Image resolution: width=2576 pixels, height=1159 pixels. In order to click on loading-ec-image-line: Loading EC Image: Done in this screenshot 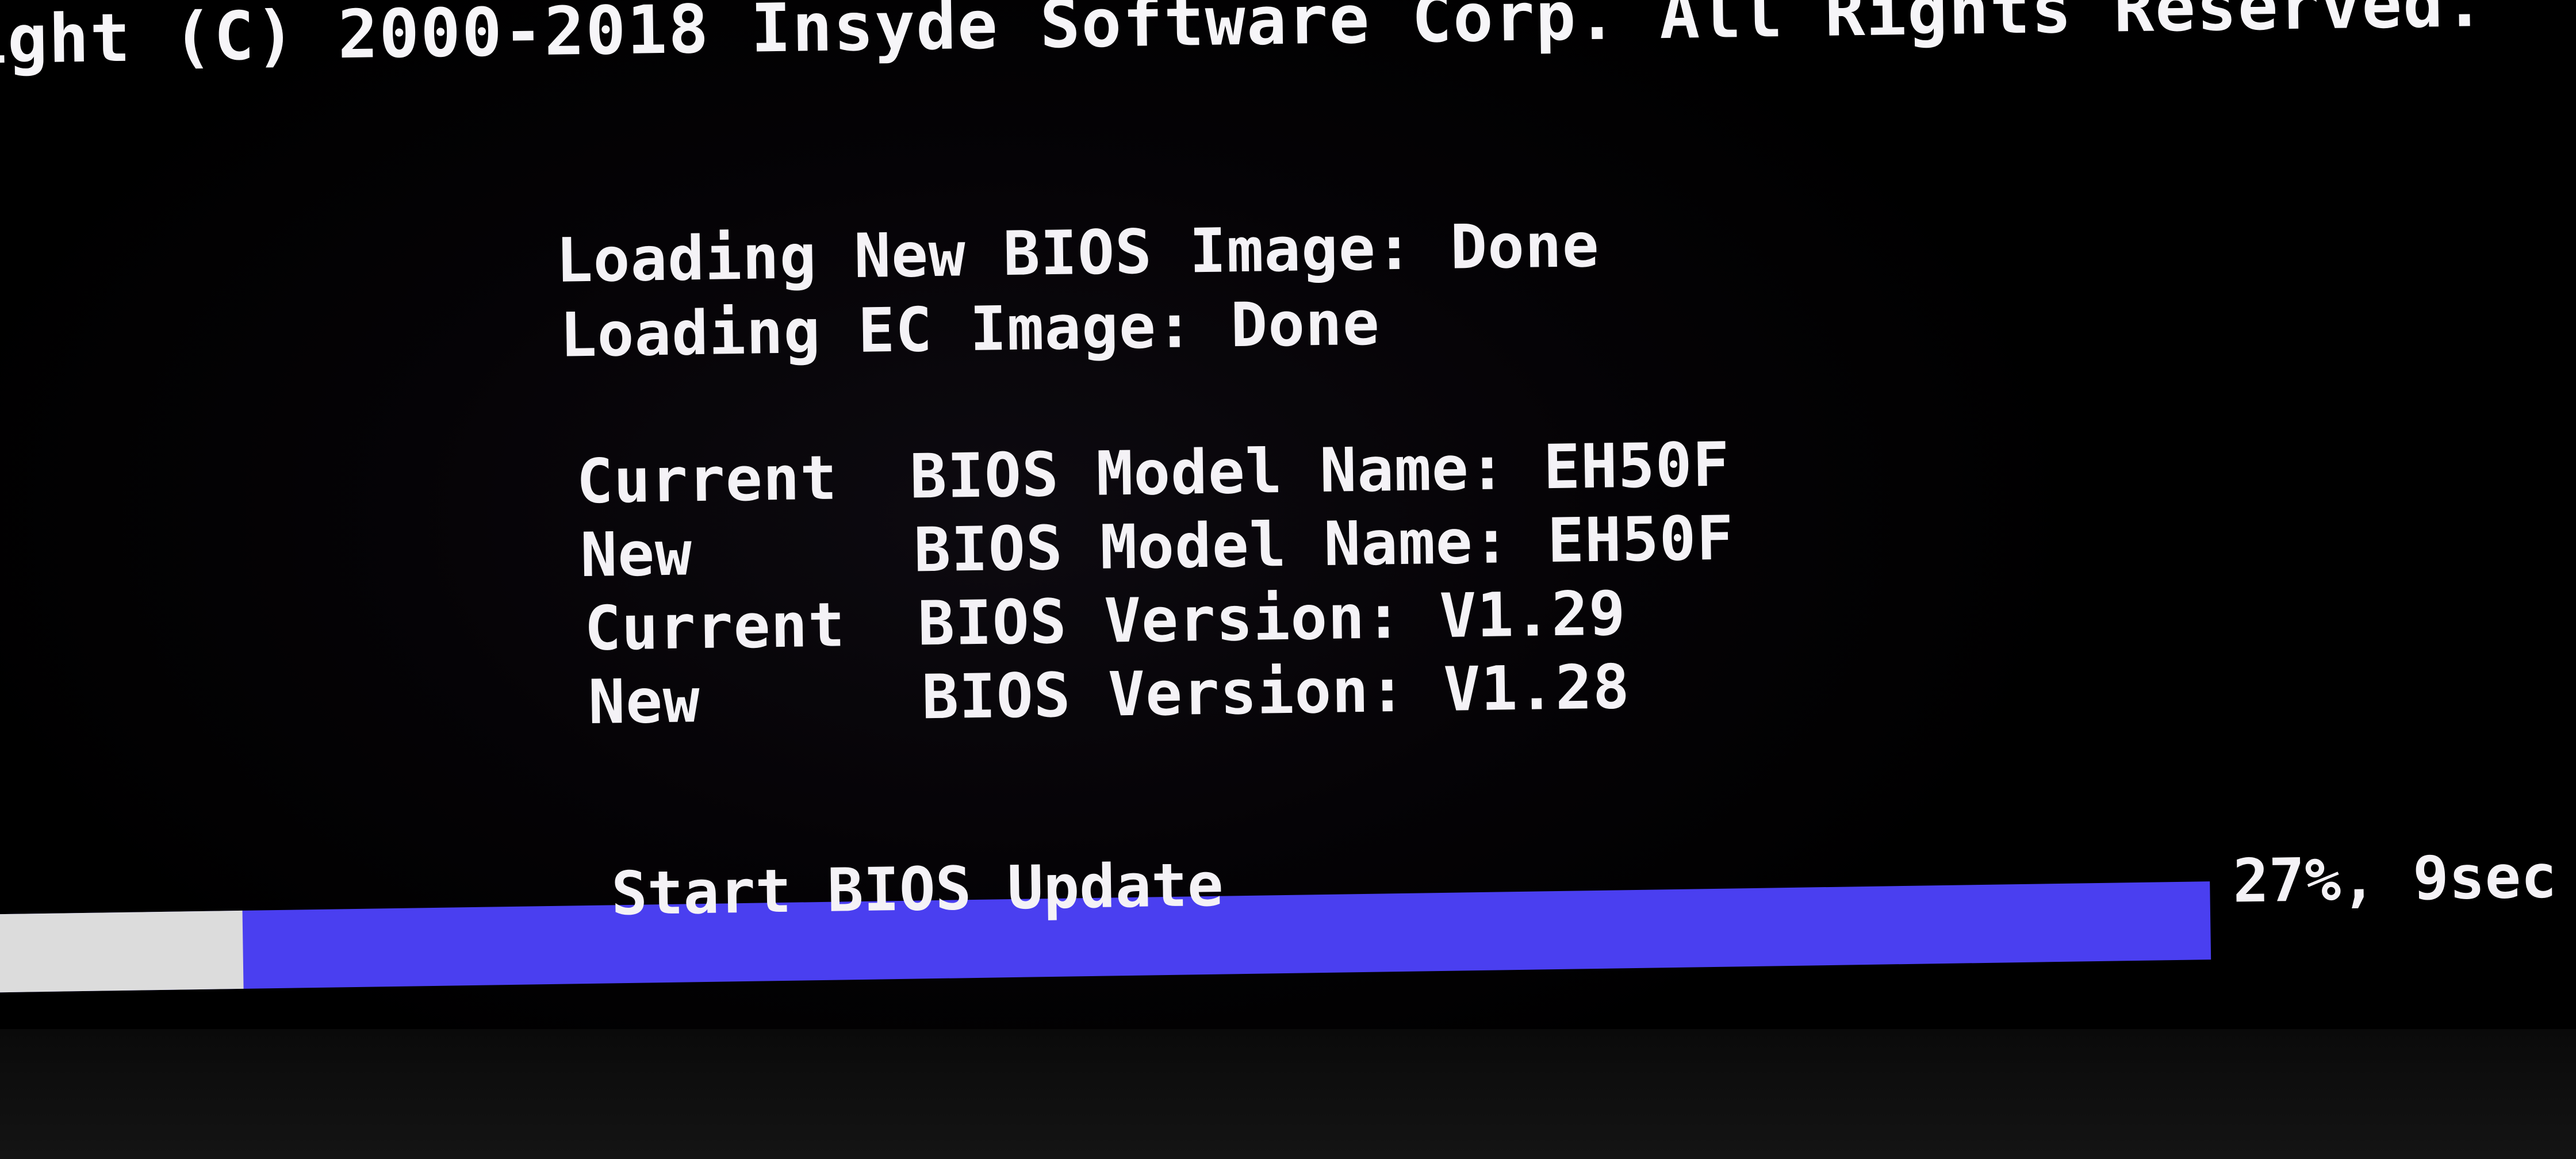, I will do `click(970, 329)`.